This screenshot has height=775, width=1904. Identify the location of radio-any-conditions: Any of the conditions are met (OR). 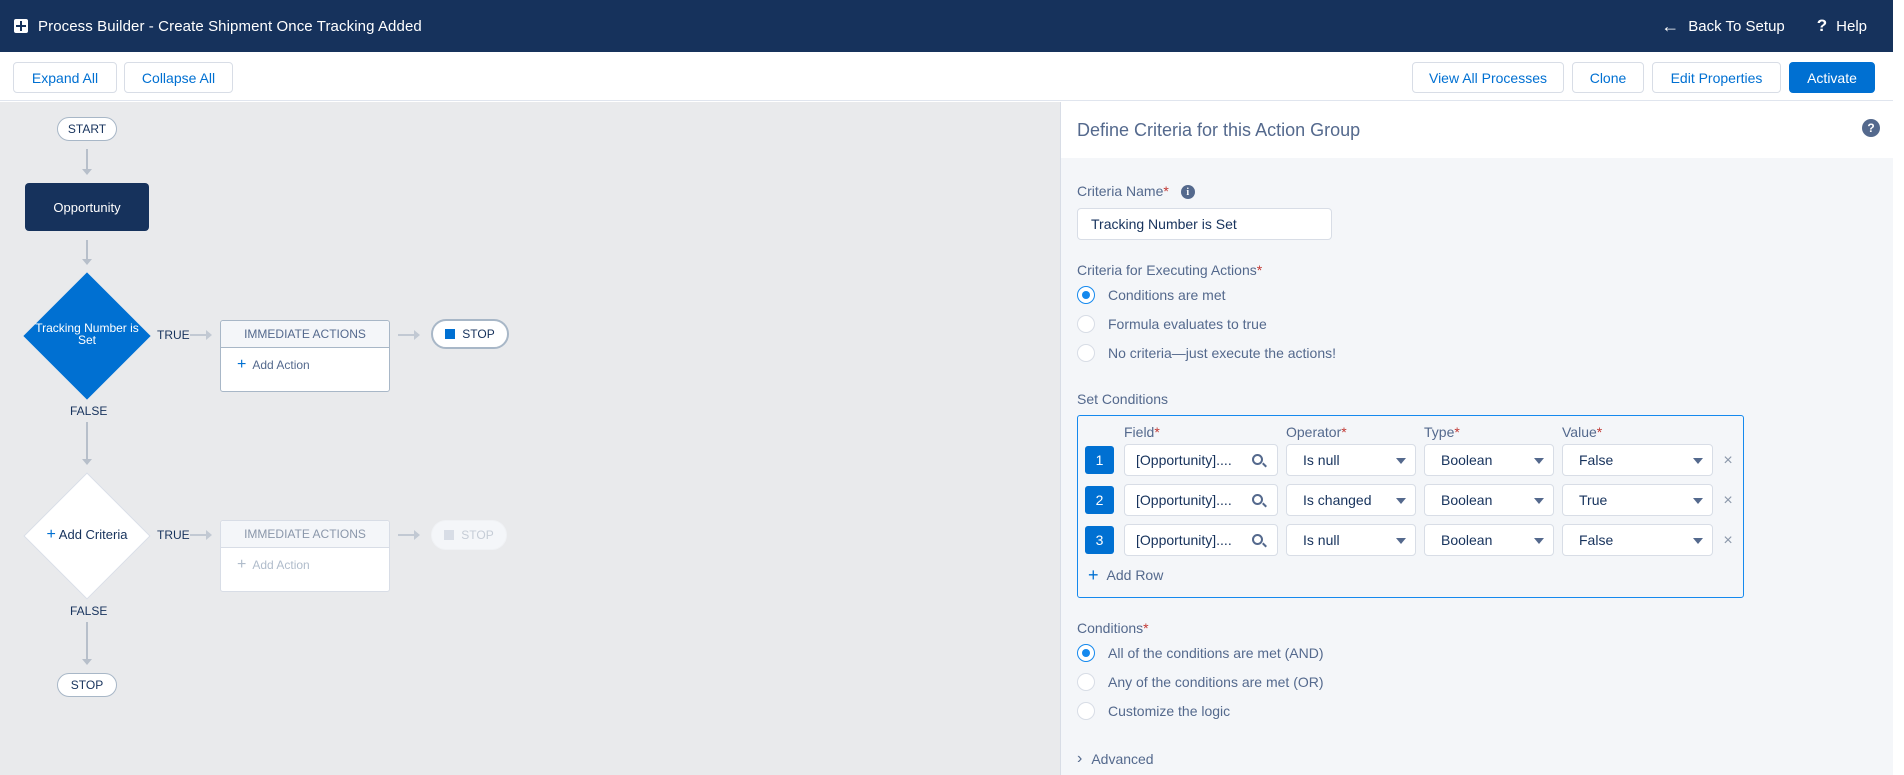
(1200, 682).